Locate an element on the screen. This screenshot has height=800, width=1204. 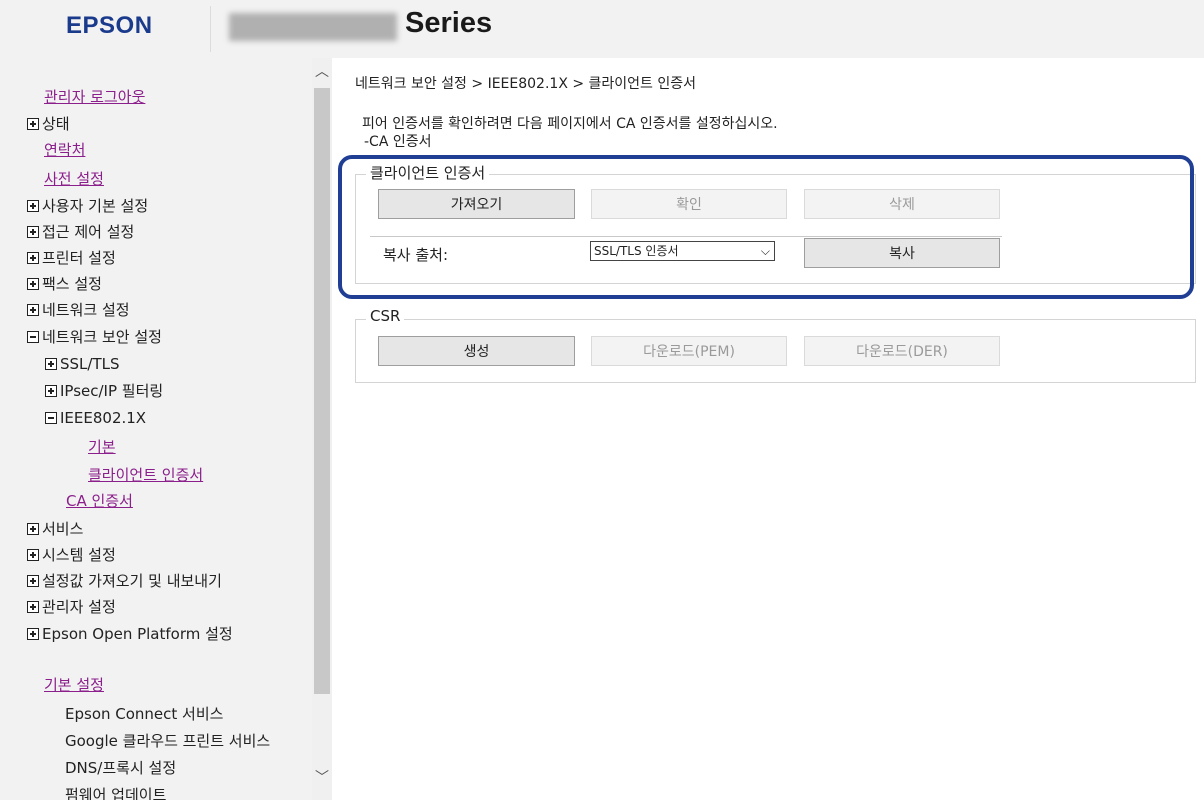
breadcrumb: 네트워크 보안 설정 > IEEE802.1X > 클라이언트 인증서 is located at coordinates (526, 84).